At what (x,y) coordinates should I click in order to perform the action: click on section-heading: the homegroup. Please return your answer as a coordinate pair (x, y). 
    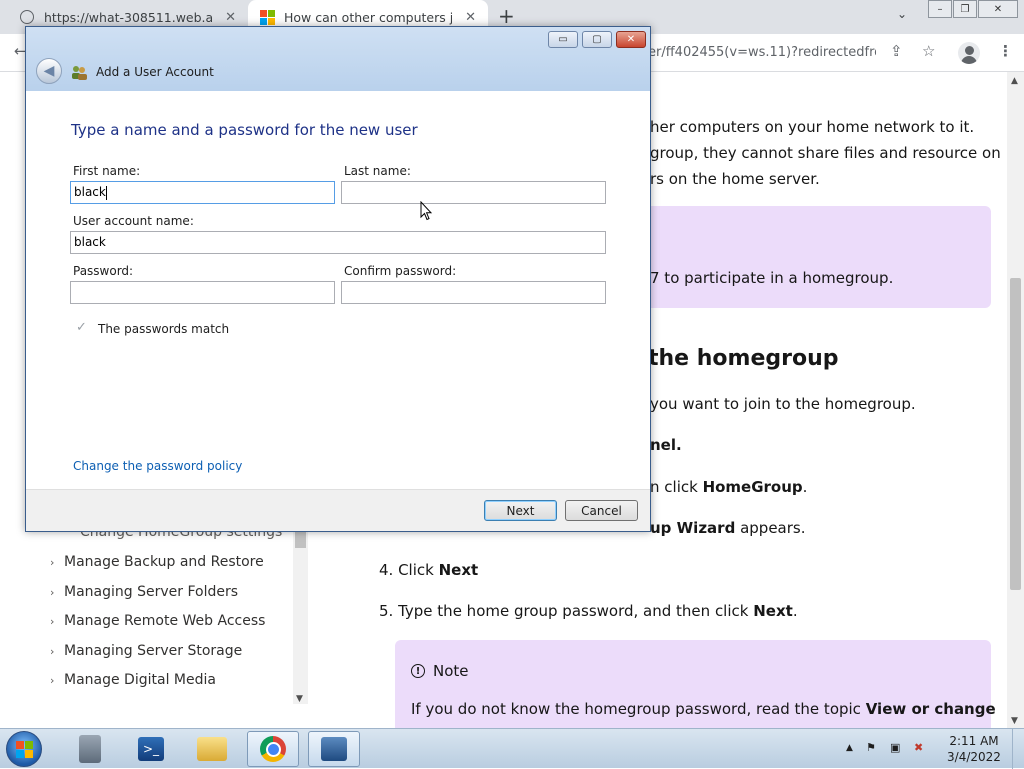
    Looking at the image, I should click on (743, 358).